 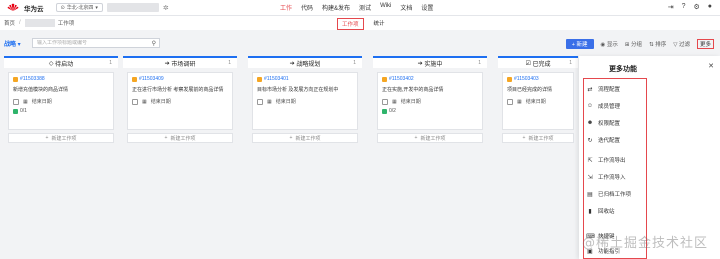 What do you see at coordinates (276, 79) in the screenshot?
I see `card-id: #11503401` at bounding box center [276, 79].